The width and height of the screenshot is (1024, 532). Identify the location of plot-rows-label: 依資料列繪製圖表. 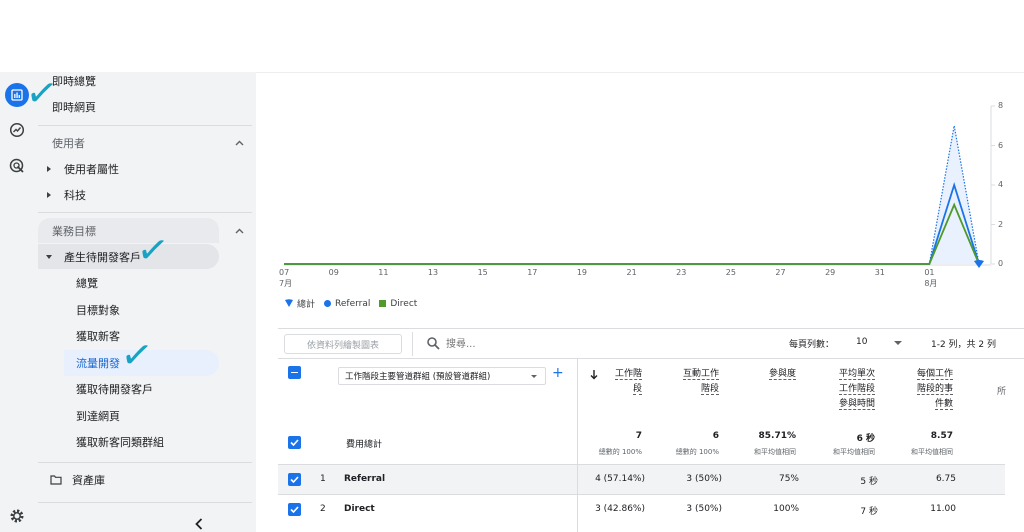
(342, 345).